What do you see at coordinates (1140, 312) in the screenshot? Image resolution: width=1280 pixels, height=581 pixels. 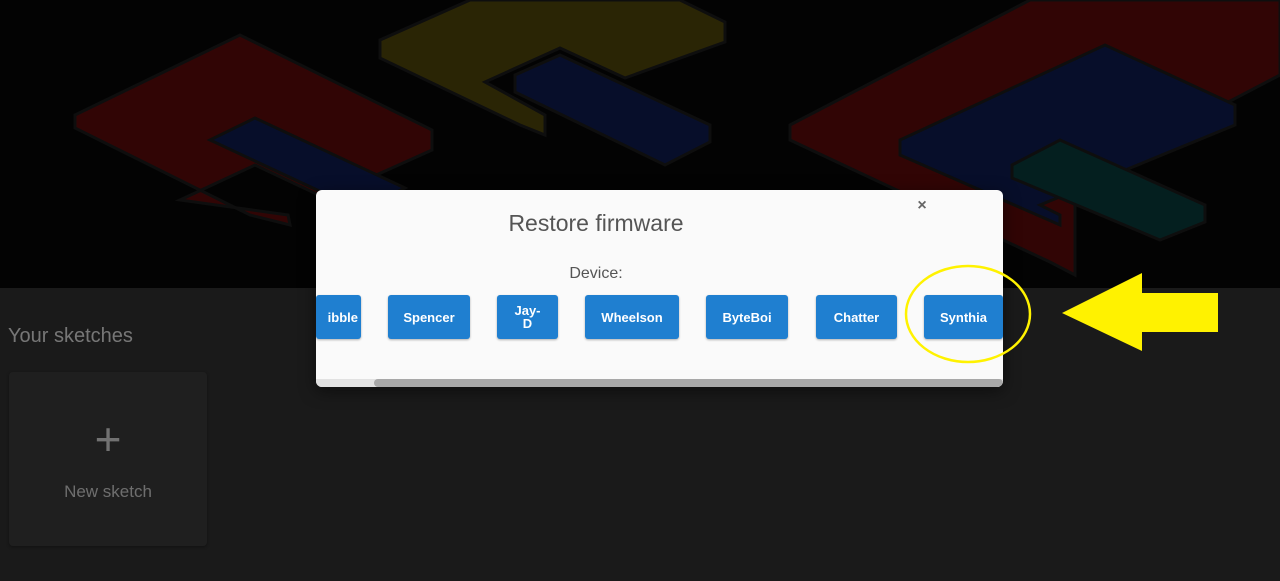 I see `arrow-icon` at bounding box center [1140, 312].